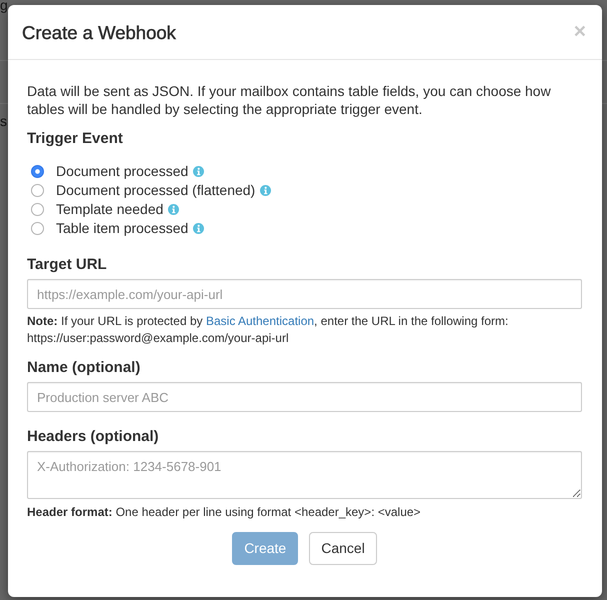 The height and width of the screenshot is (600, 607). Describe the element at coordinates (93, 437) in the screenshot. I see `field-label: Headers (optional)` at that location.